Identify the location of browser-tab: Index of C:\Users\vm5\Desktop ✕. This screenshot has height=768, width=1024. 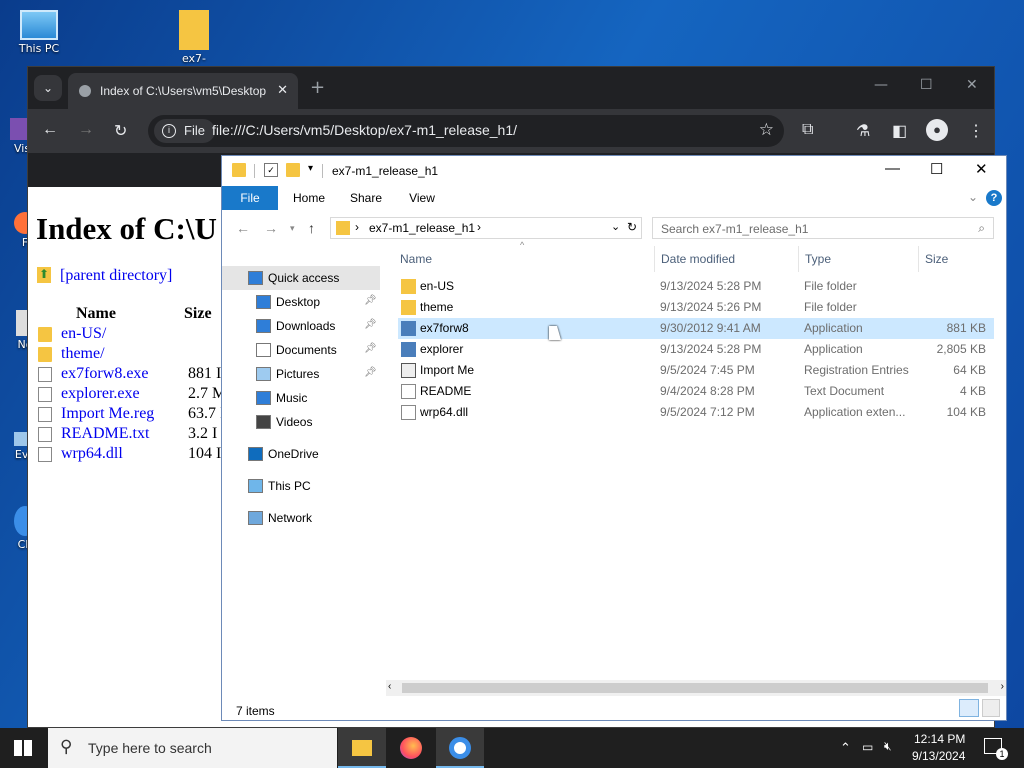
(183, 91).